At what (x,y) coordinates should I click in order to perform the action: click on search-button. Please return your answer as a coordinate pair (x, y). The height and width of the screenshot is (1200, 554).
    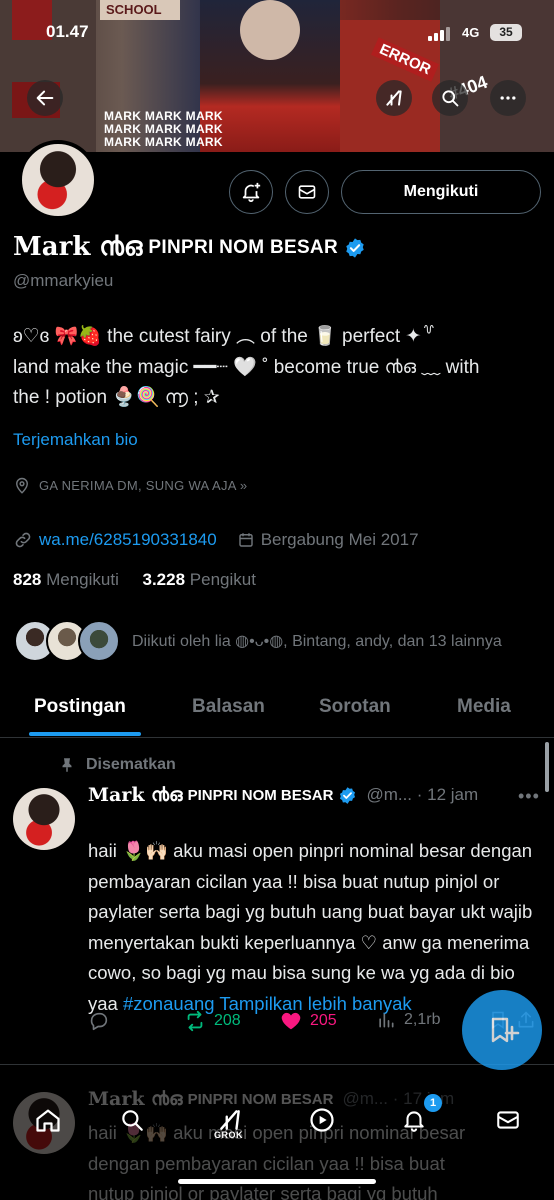
    Looking at the image, I should click on (450, 98).